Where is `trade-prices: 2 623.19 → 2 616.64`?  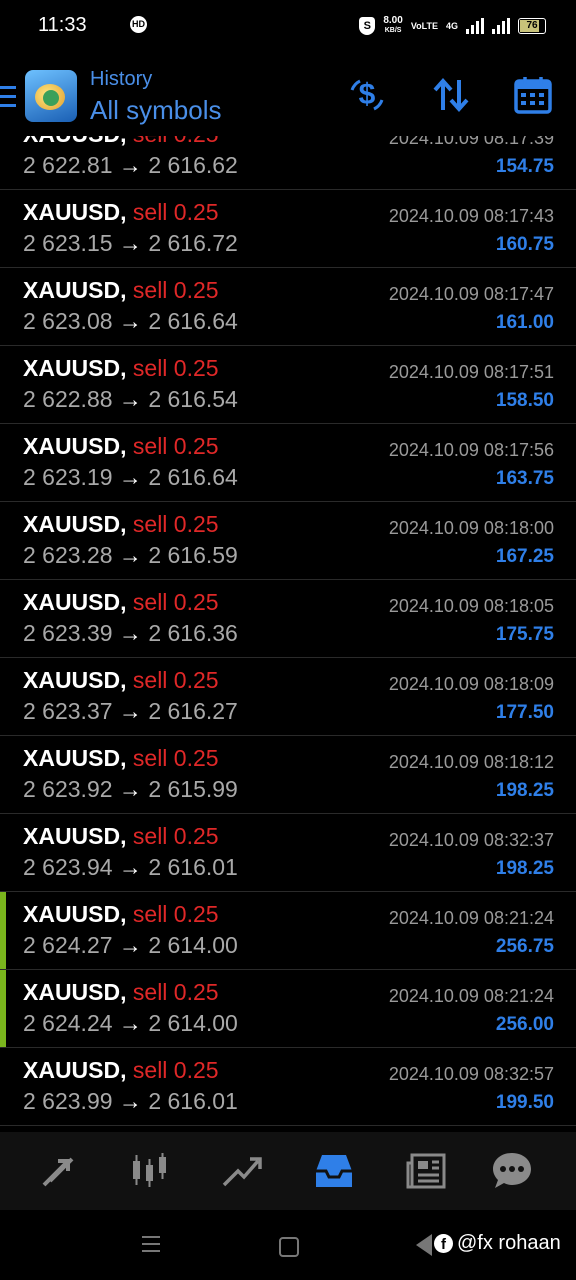 trade-prices: 2 623.19 → 2 616.64 is located at coordinates (130, 477).